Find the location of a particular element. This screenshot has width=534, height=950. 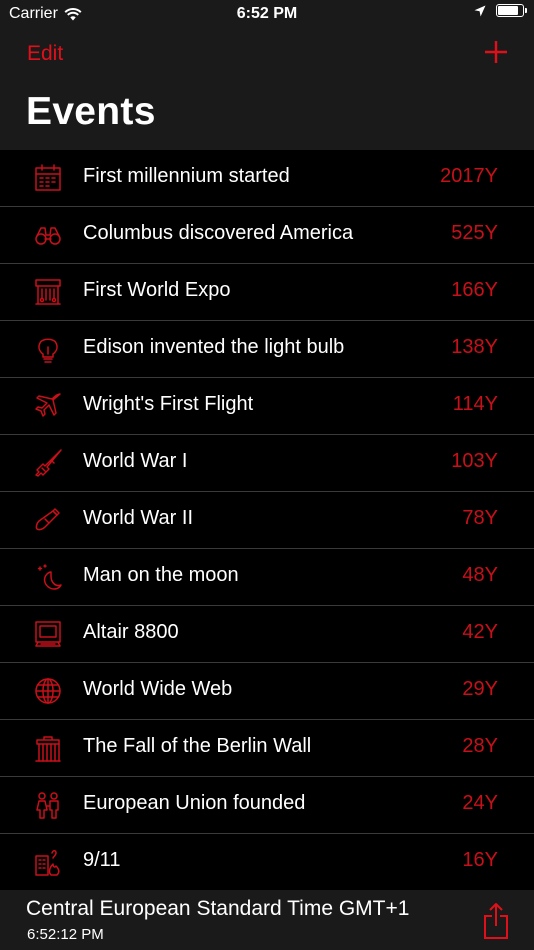

rifle-icon is located at coordinates (48, 463).